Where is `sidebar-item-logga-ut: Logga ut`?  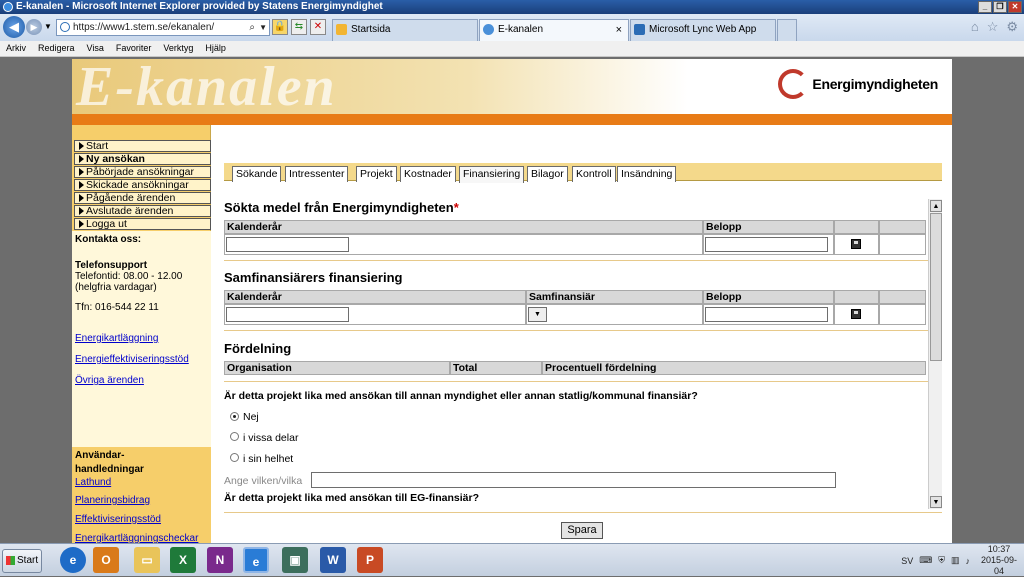
sidebar-item-logga-ut: Logga ut is located at coordinates (142, 224).